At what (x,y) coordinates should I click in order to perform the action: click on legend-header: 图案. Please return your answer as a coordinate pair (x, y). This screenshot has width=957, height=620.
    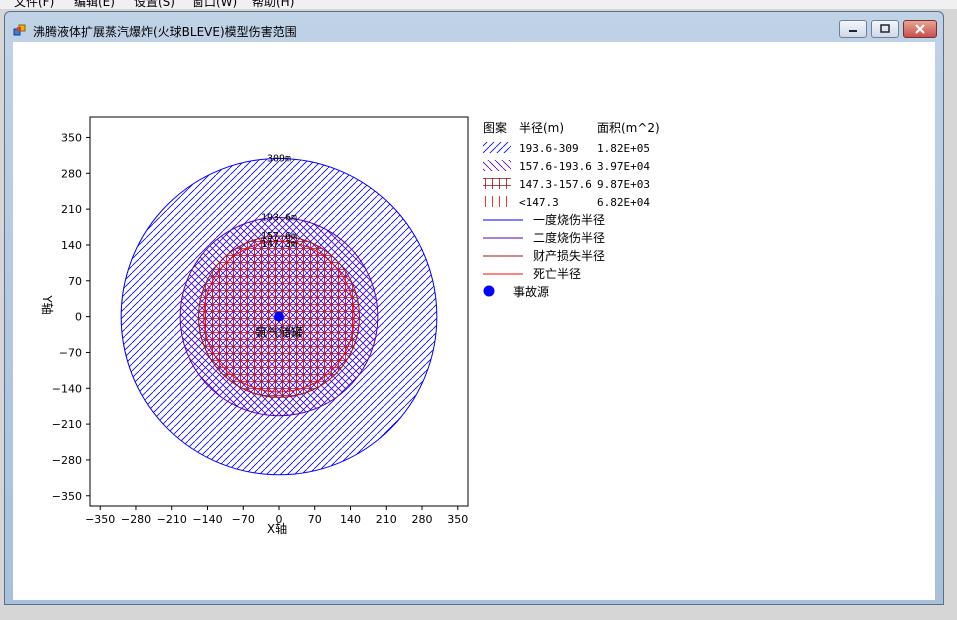
    Looking at the image, I should click on (495, 127).